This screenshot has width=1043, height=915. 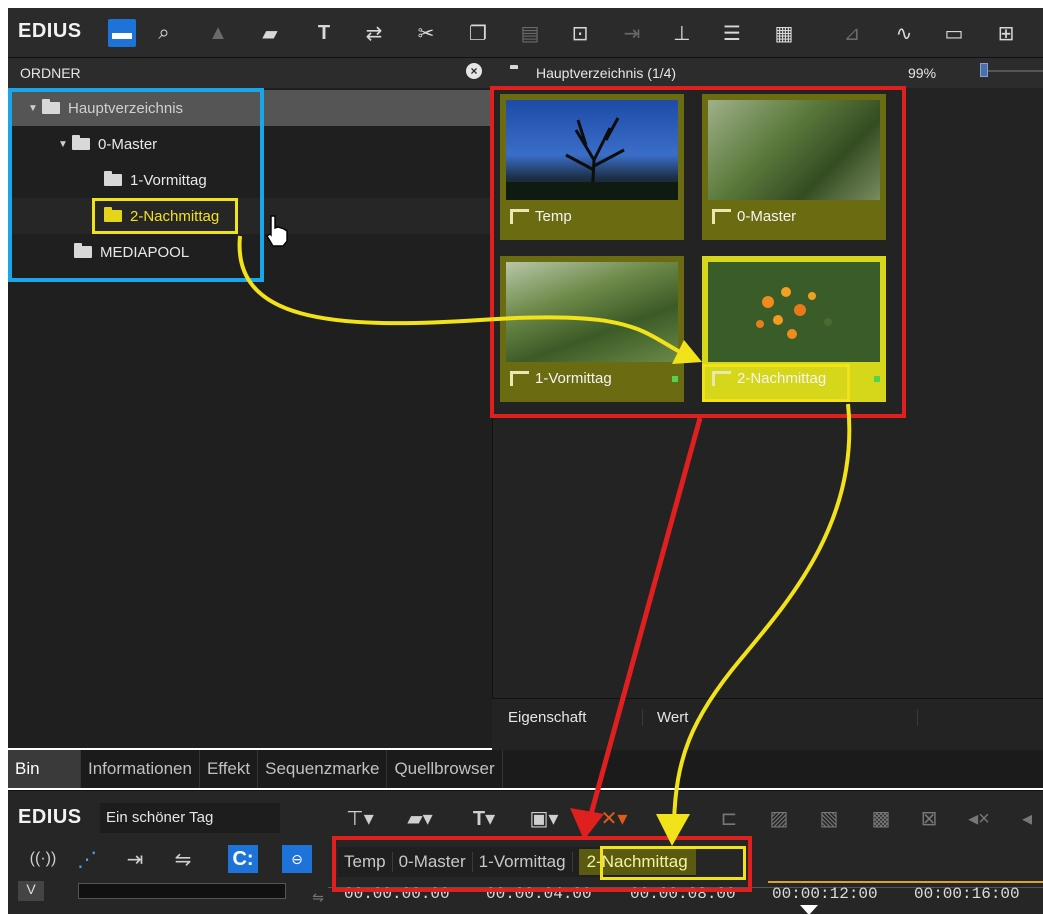 What do you see at coordinates (459, 294) in the screenshot?
I see `yellow-arrow-line` at bounding box center [459, 294].